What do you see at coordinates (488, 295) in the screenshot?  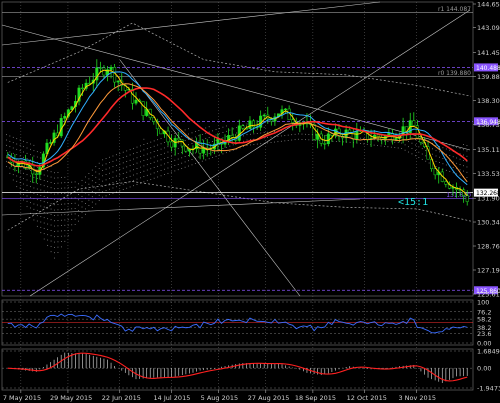 I see `axis-tick-label: 125.615` at bounding box center [488, 295].